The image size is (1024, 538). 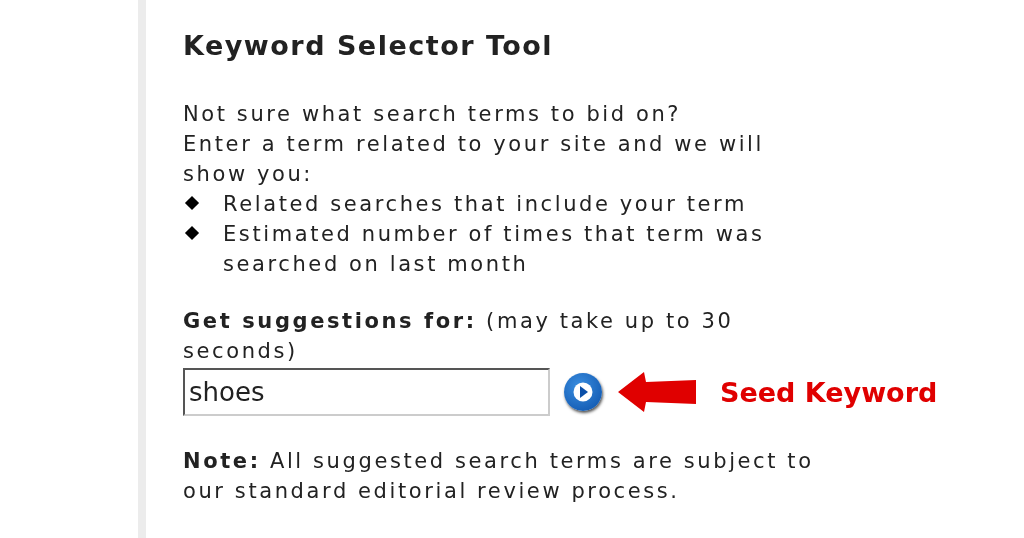 I want to click on bullet-text: Estimated number of times that term was searched on last month, so click(x=494, y=249).